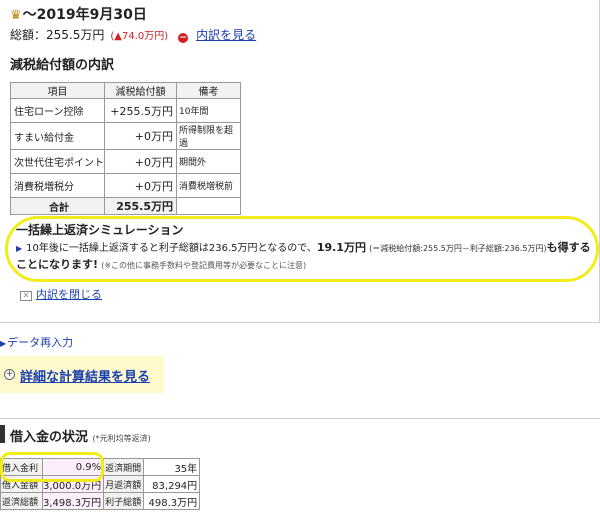 This screenshot has width=600, height=519. What do you see at coordinates (208, 206) in the screenshot?
I see `sum-note-empty` at bounding box center [208, 206].